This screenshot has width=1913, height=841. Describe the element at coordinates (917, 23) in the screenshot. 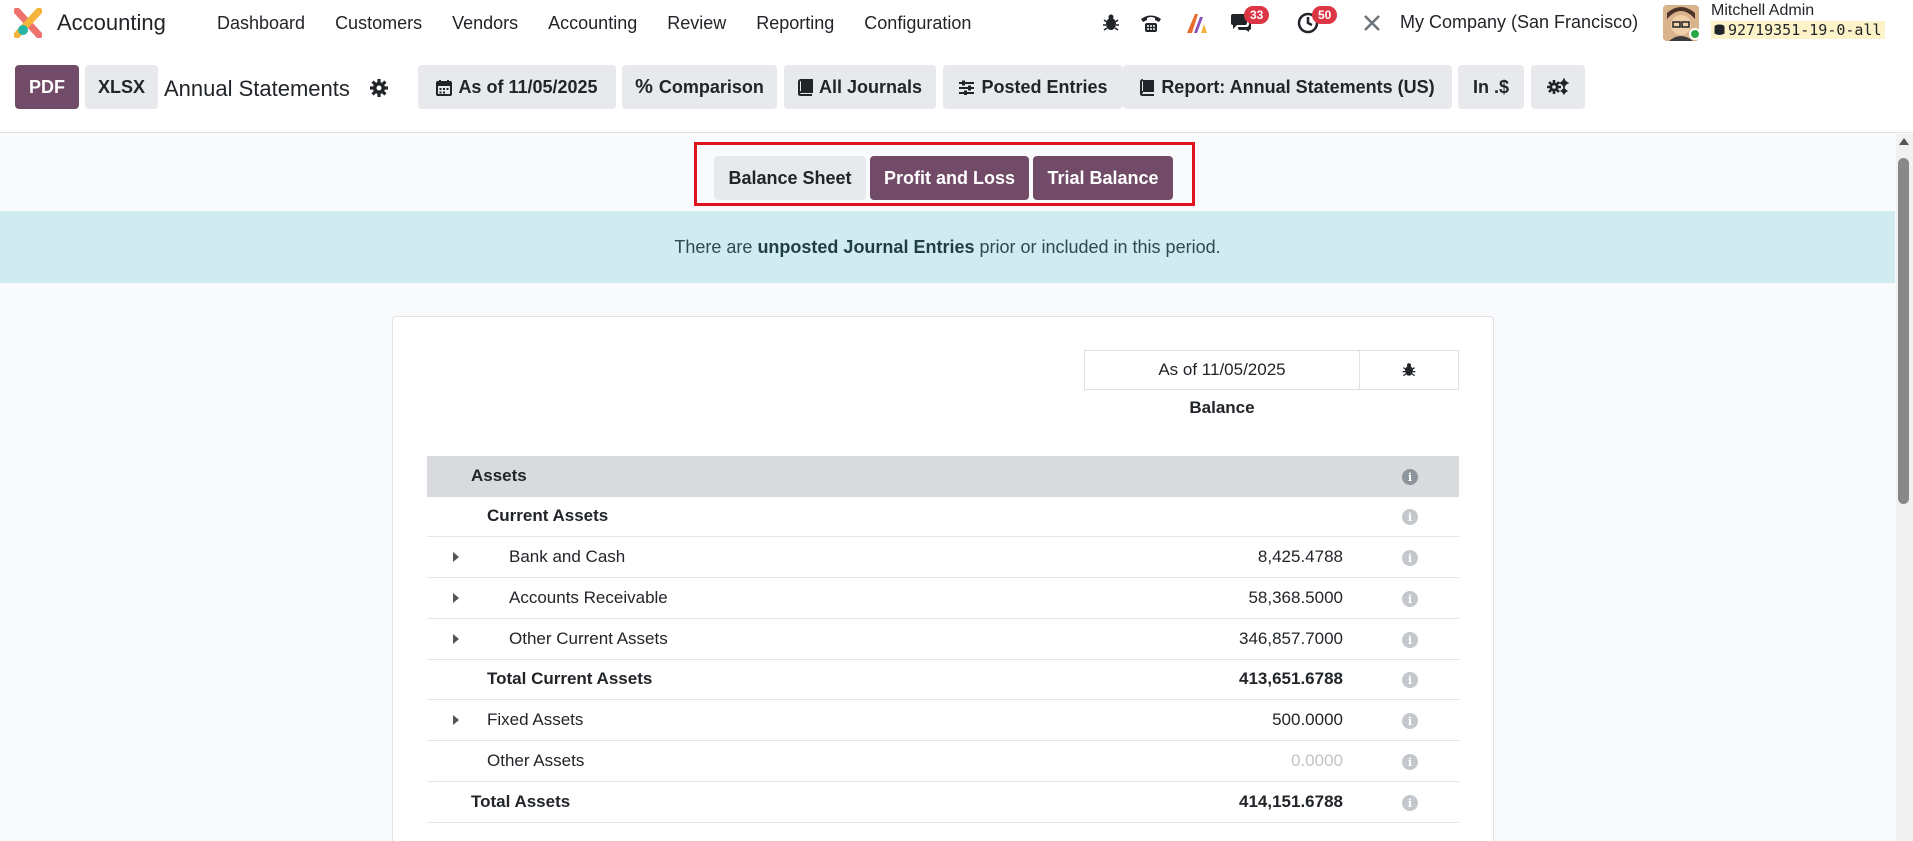

I see `menu-configuration: Configuration` at that location.